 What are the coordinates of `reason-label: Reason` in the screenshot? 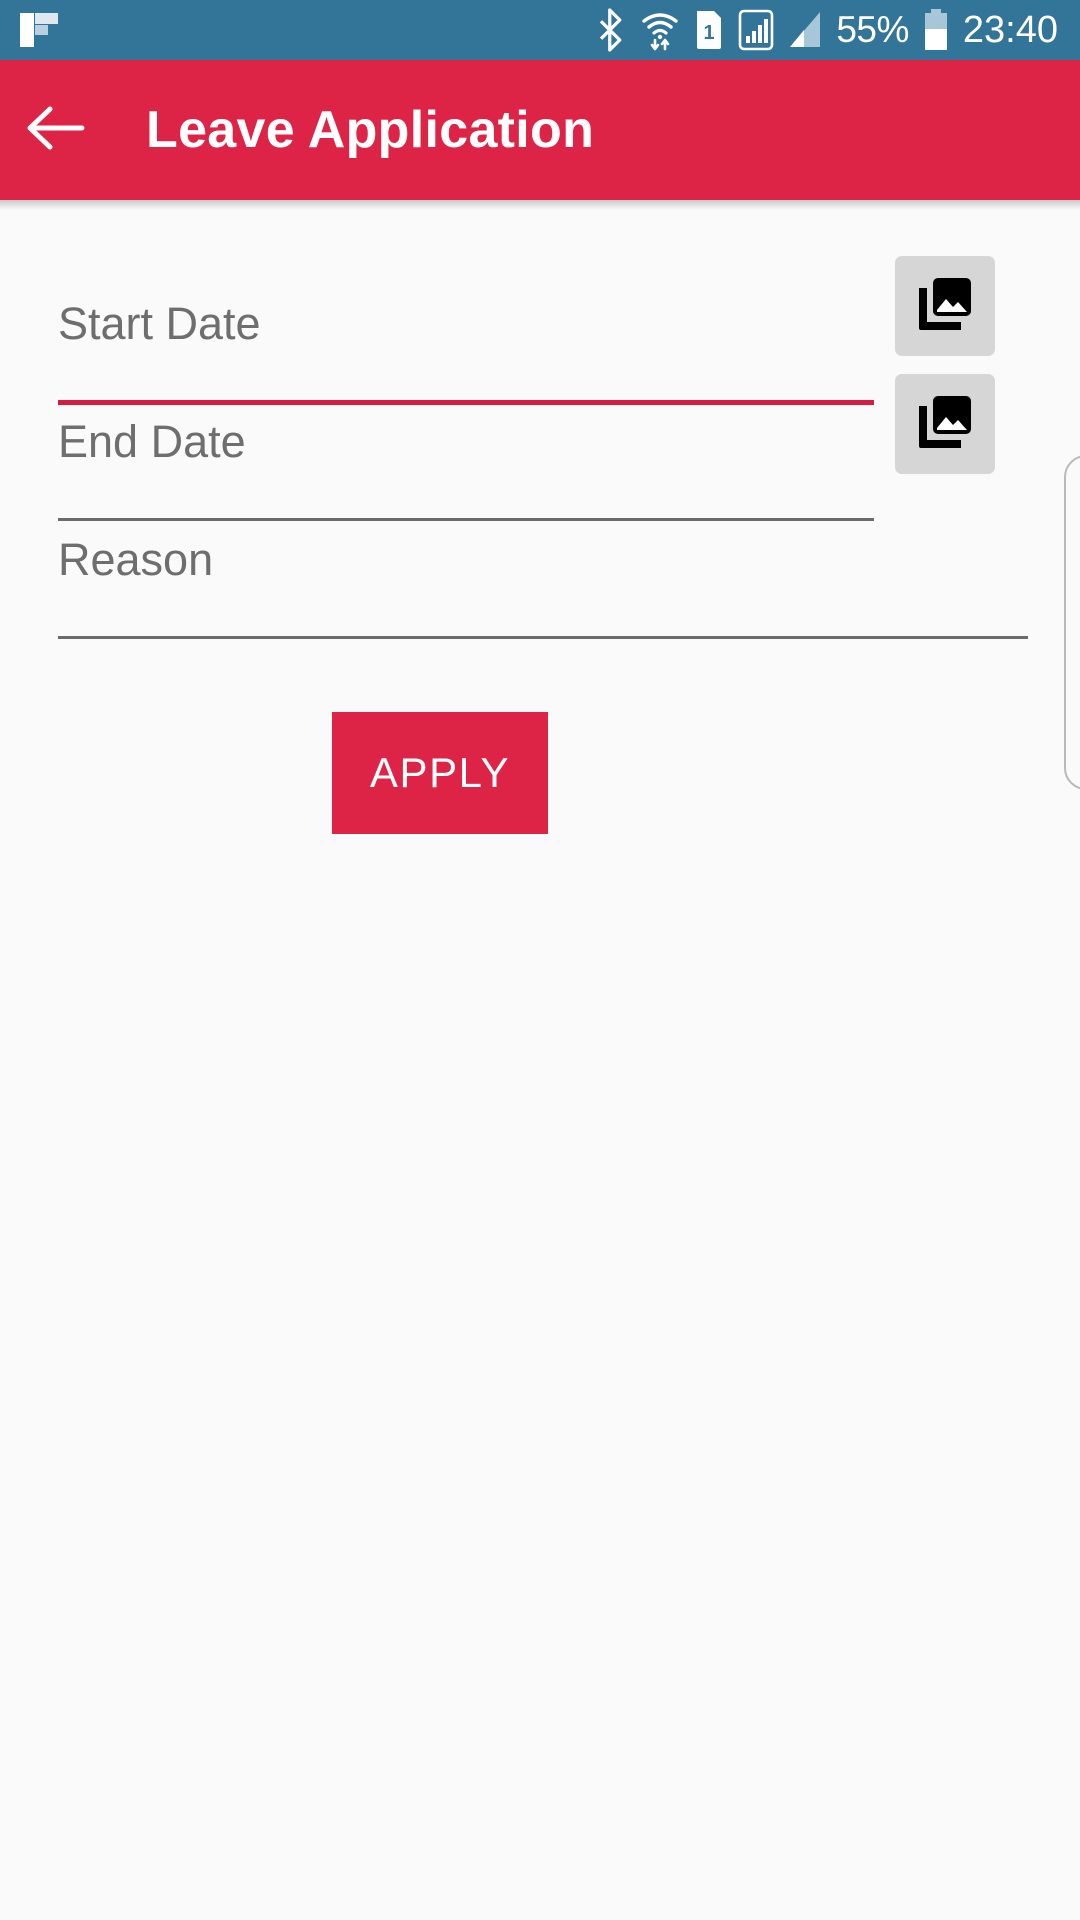 It's located at (136, 559).